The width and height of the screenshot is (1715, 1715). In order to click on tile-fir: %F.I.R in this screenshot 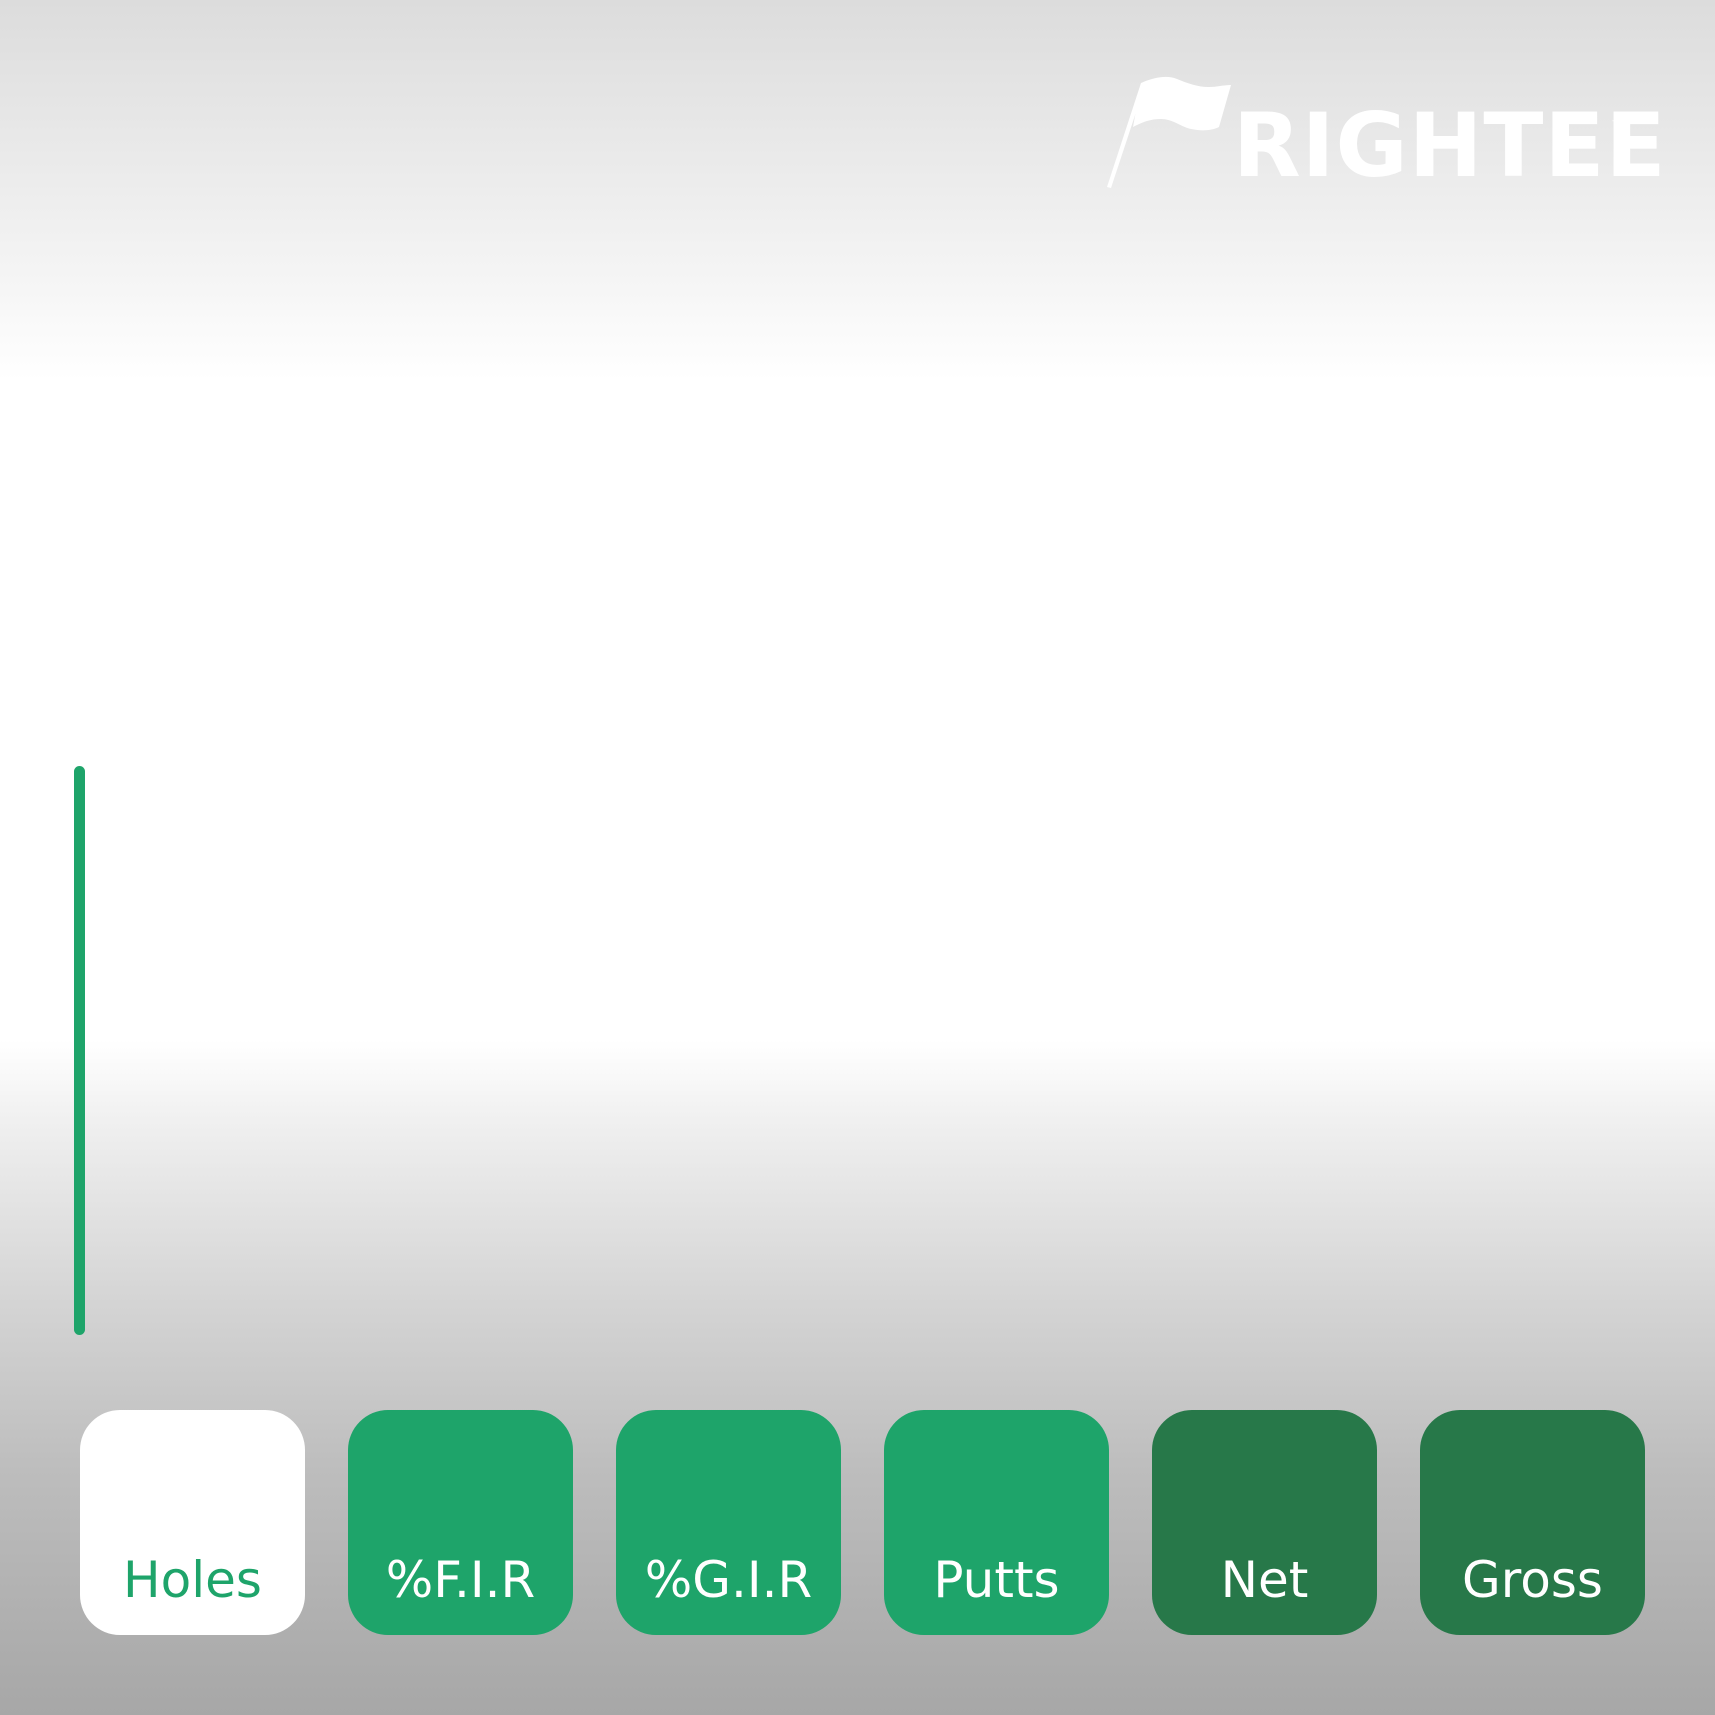, I will do `click(460, 1522)`.